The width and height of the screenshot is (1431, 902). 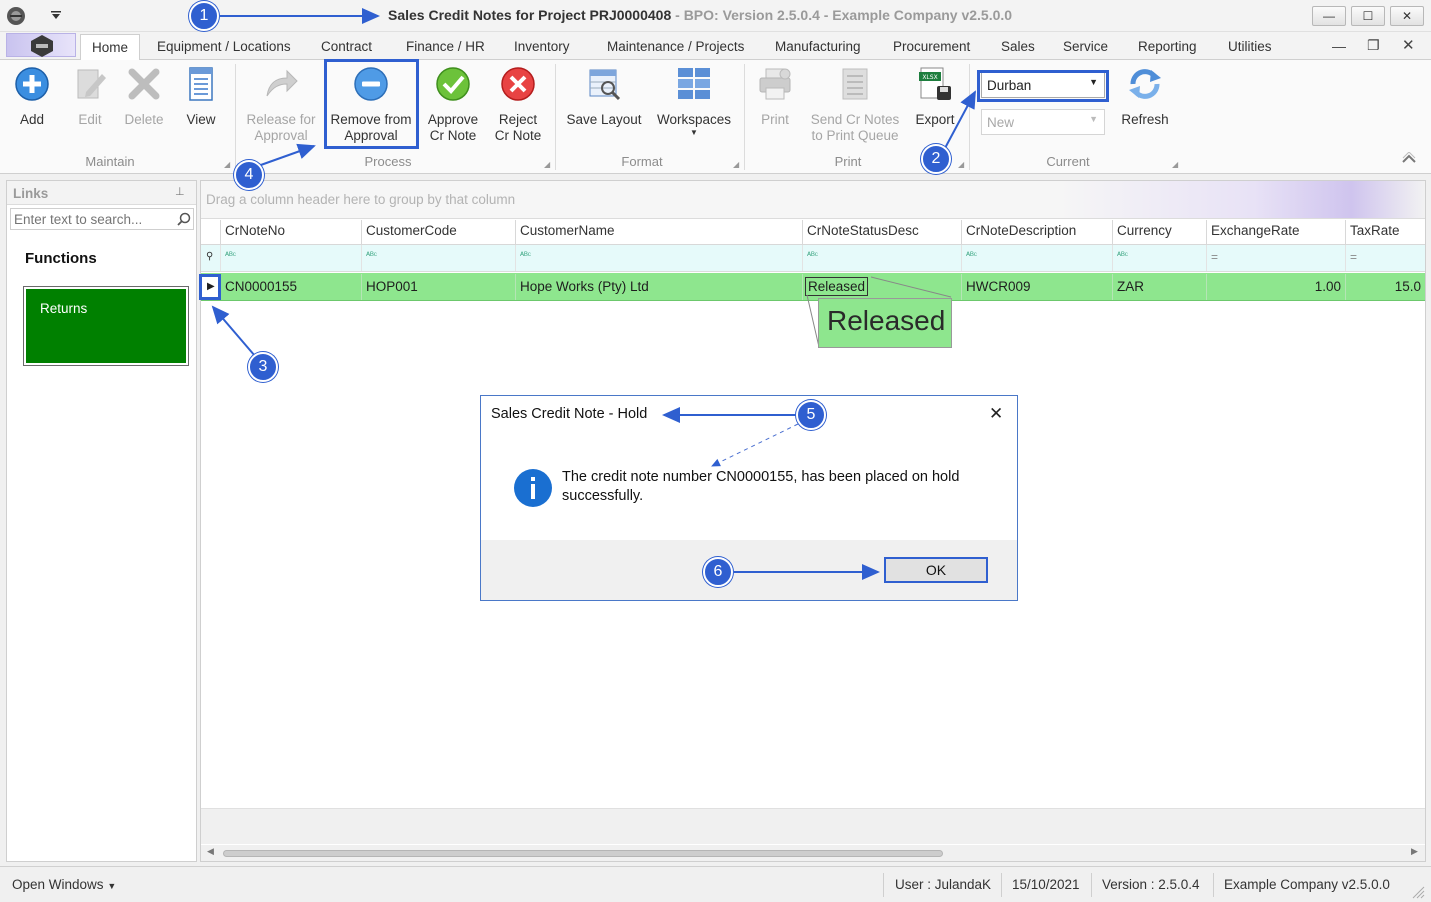 What do you see at coordinates (249, 175) in the screenshot?
I see `callout-marker-4: 4` at bounding box center [249, 175].